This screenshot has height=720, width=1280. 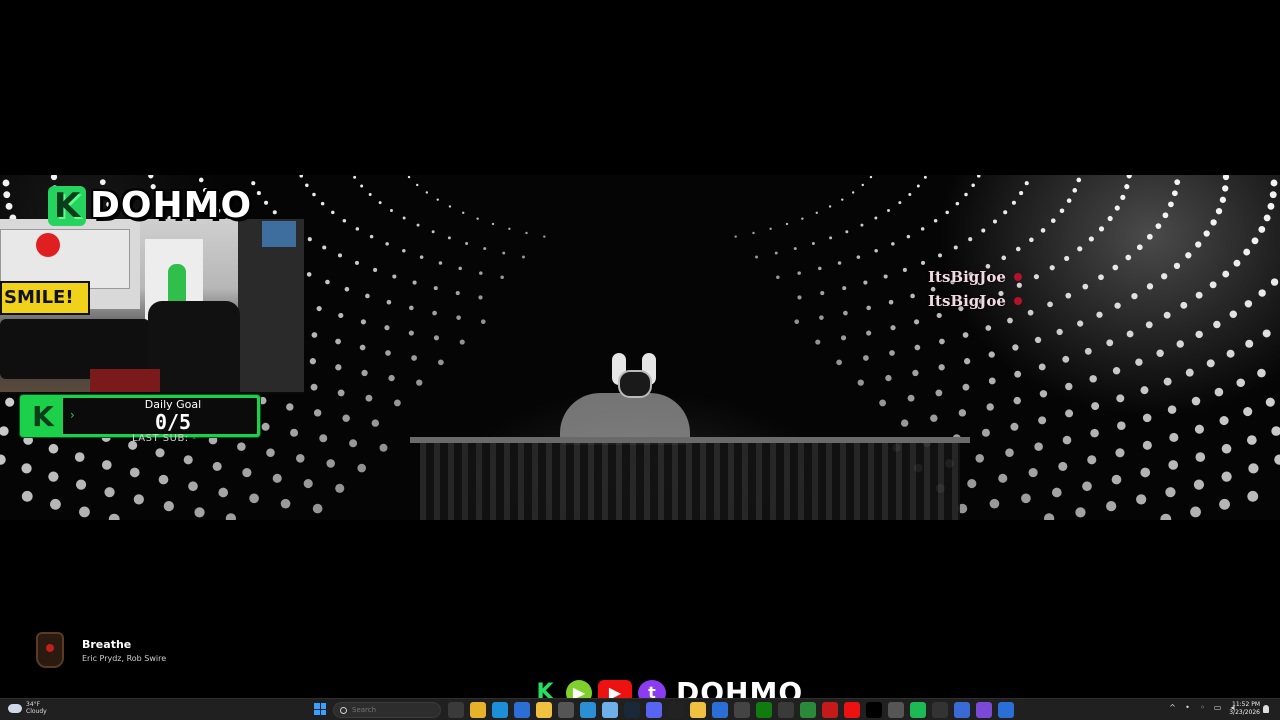 I want to click on network-icon: ▭, so click(x=1217, y=707).